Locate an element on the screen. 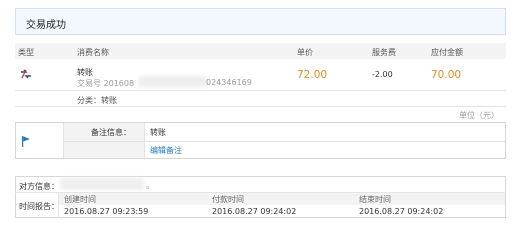 The image size is (522, 240). time-report-label: 时间报告： is located at coordinates (39, 206).